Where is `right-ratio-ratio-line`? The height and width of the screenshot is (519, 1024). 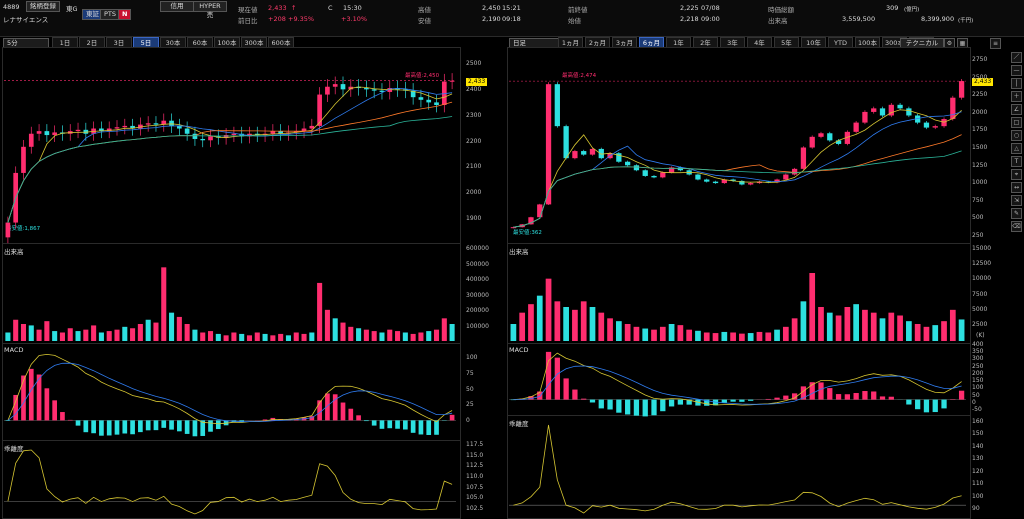
right-ratio-ratio-line is located at coordinates (737, 469).